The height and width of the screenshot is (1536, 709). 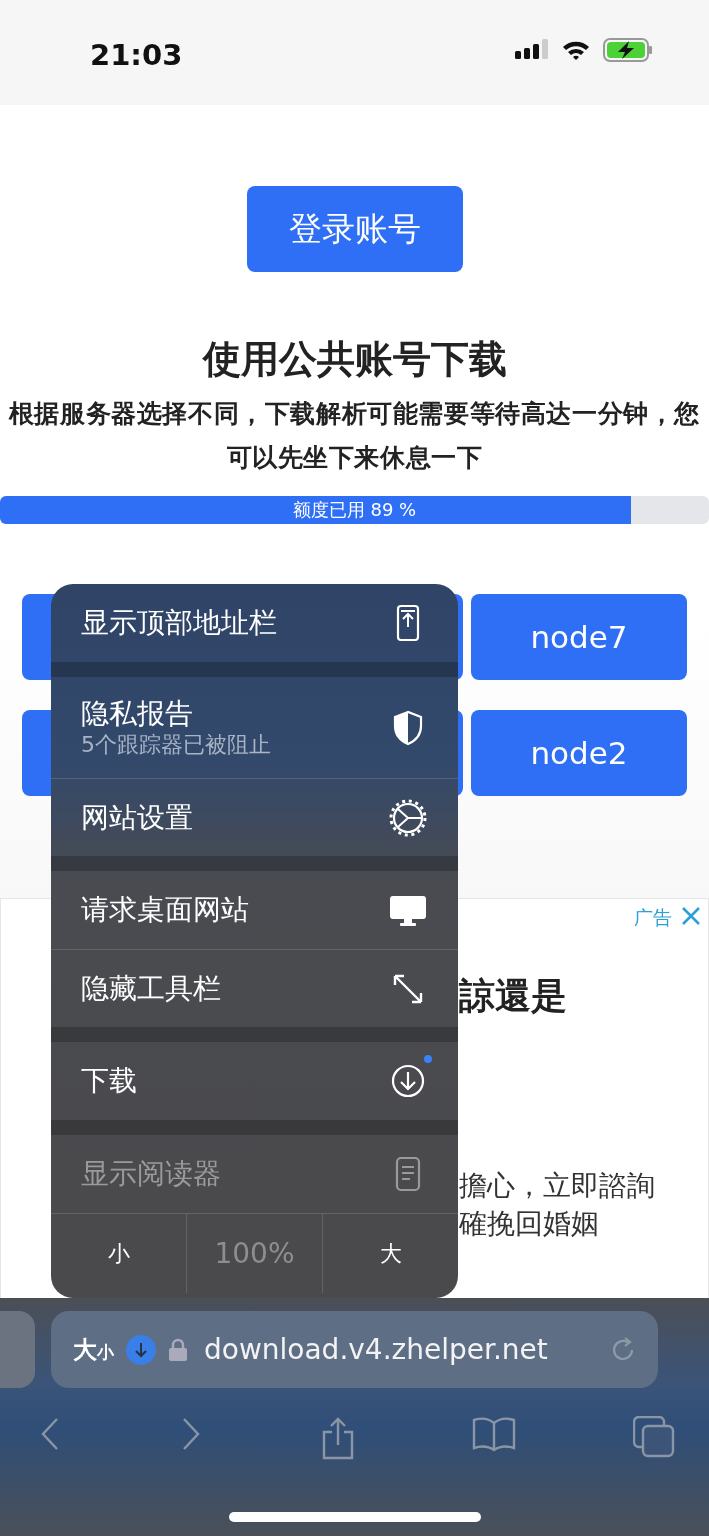 I want to click on notification-dot, so click(x=428, y=1059).